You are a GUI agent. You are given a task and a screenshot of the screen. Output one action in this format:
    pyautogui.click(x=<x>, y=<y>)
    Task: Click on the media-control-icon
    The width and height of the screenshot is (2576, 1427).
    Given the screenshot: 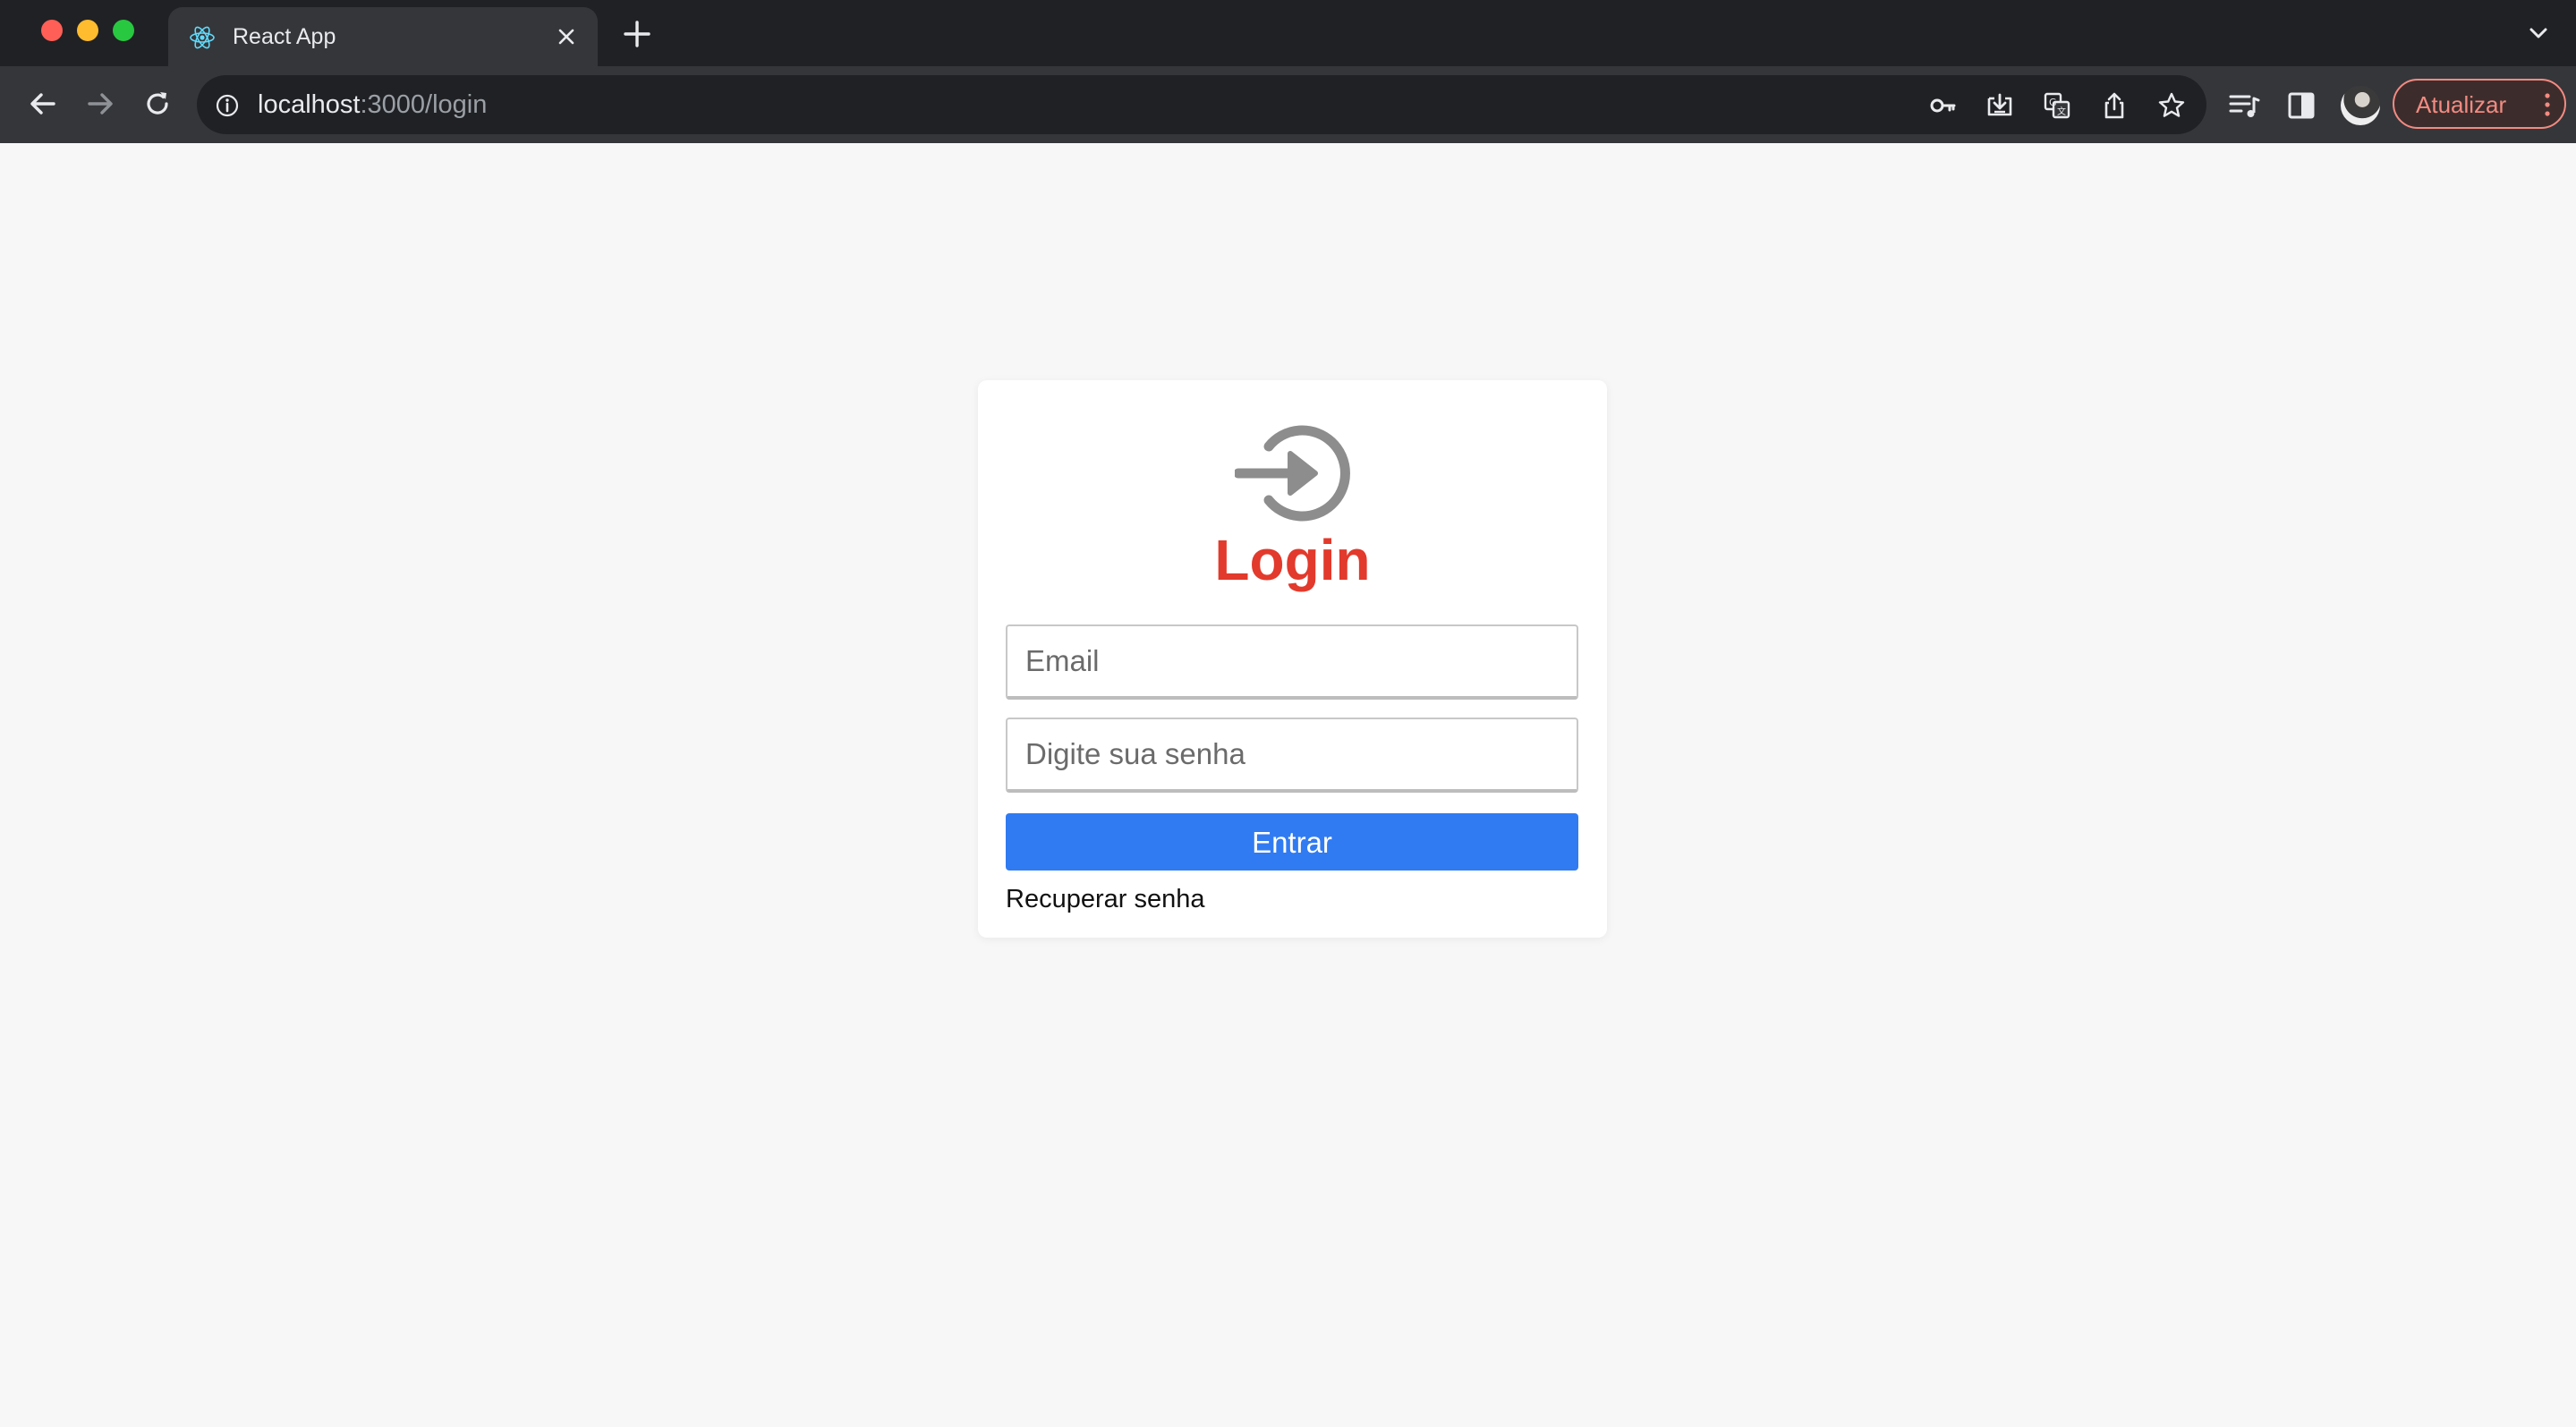 What is the action you would take?
    pyautogui.click(x=2244, y=105)
    